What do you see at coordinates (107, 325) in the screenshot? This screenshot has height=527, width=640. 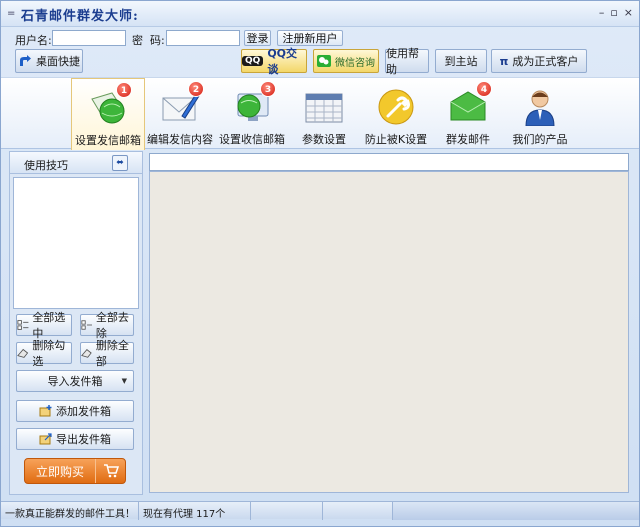 I see `deselect-all-button: 全部去除` at bounding box center [107, 325].